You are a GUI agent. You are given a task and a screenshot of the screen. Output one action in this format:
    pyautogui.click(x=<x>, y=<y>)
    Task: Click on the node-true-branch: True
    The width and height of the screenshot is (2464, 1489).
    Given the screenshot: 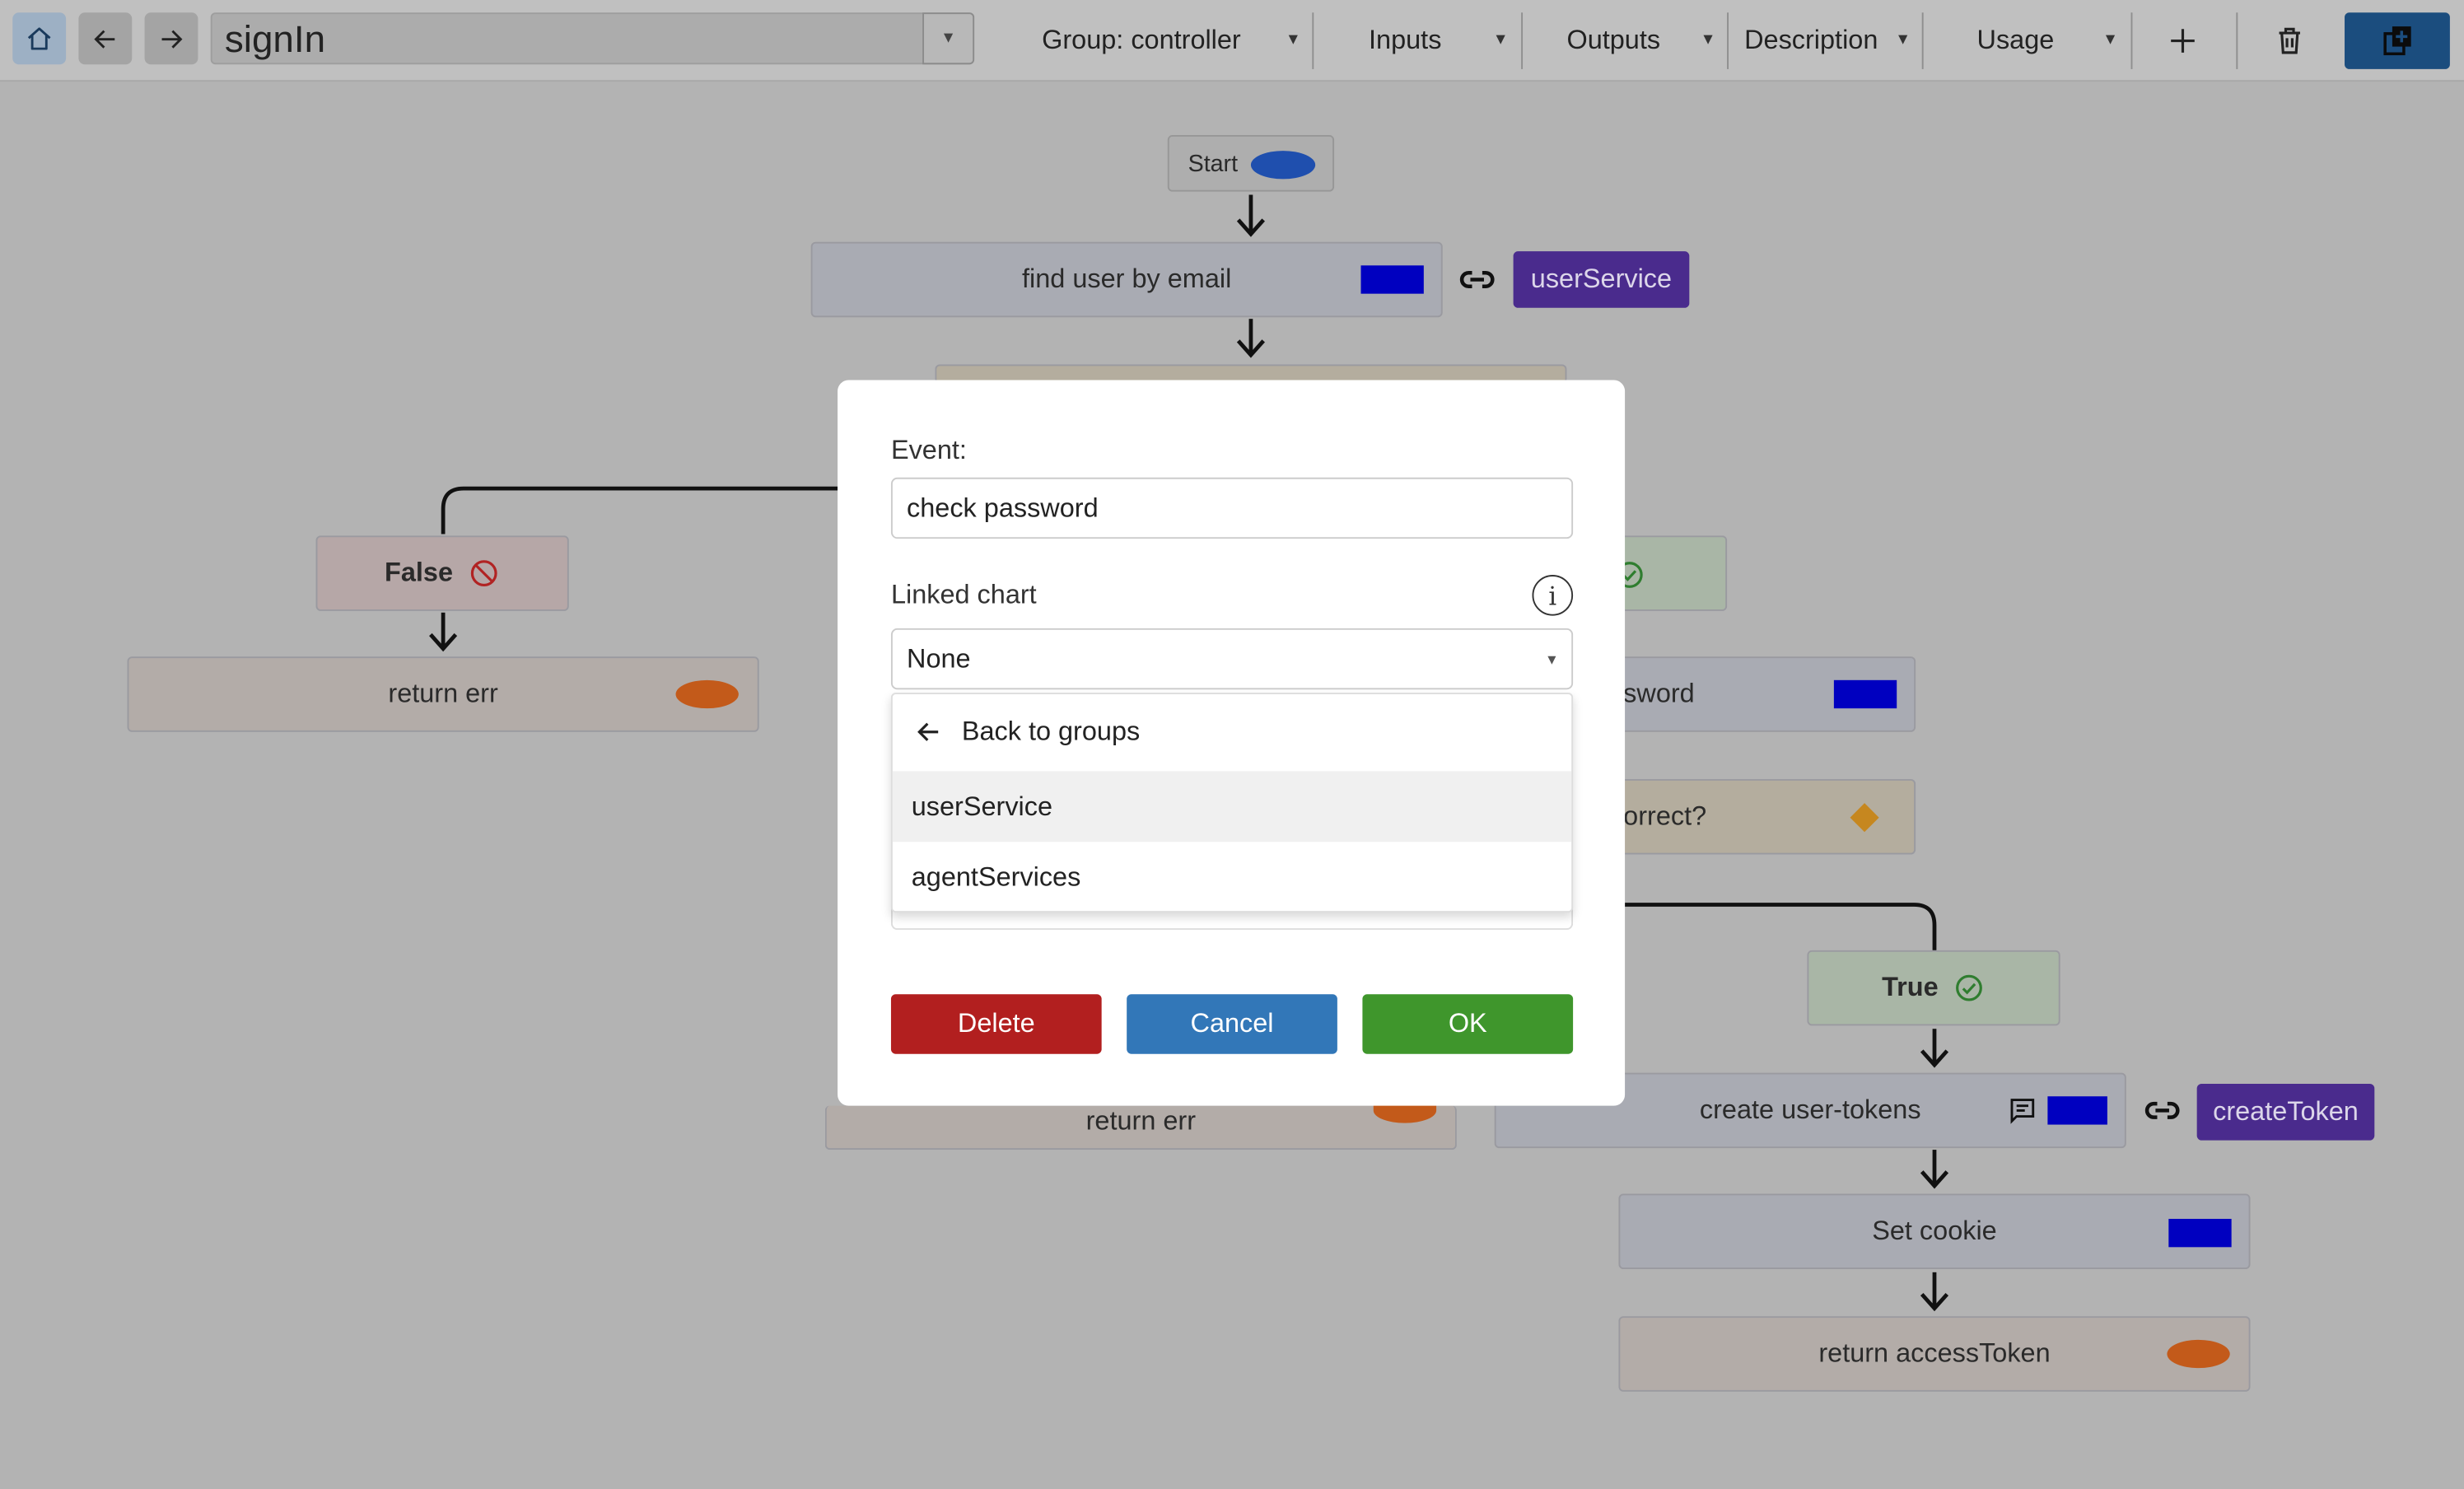 What is the action you would take?
    pyautogui.click(x=1933, y=988)
    